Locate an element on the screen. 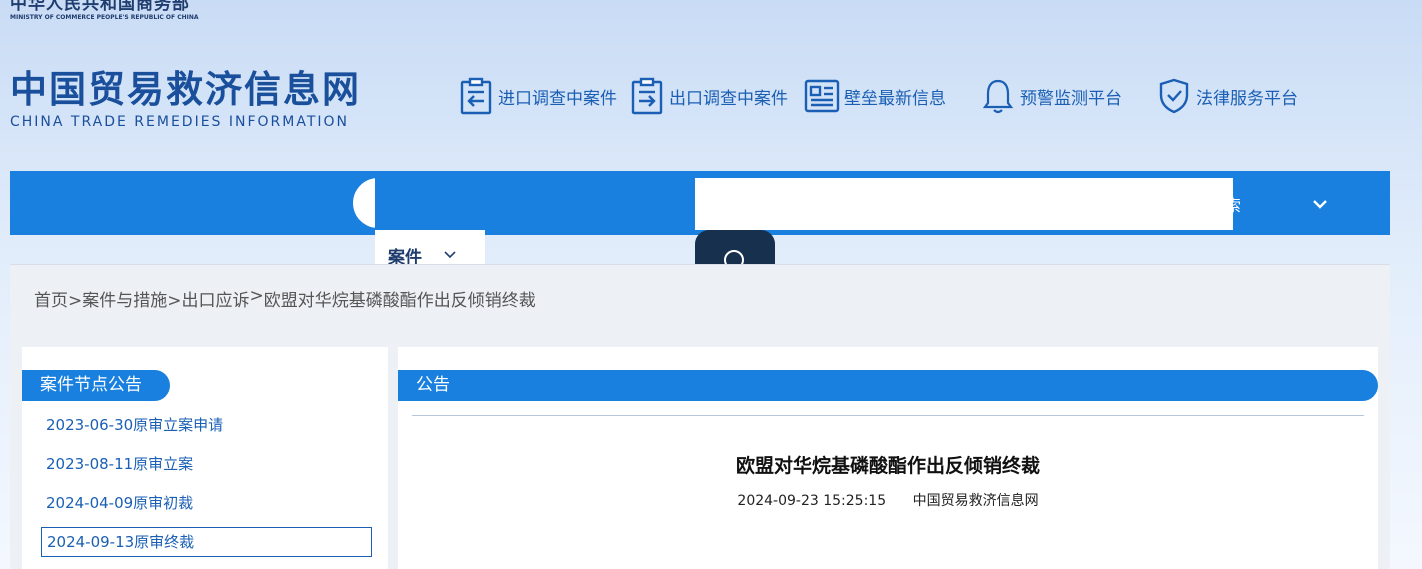 This screenshot has width=1422, height=569. chevron-down-icon is located at coordinates (1320, 206).